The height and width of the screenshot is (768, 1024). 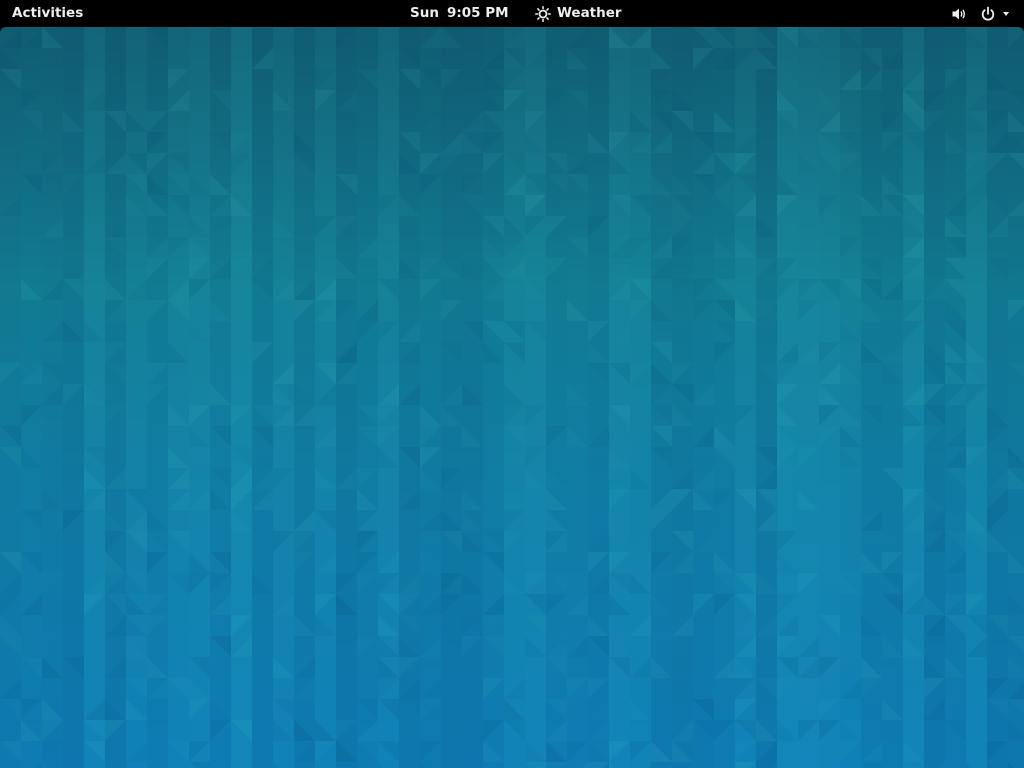 I want to click on chevron-down-icon, so click(x=1006, y=13).